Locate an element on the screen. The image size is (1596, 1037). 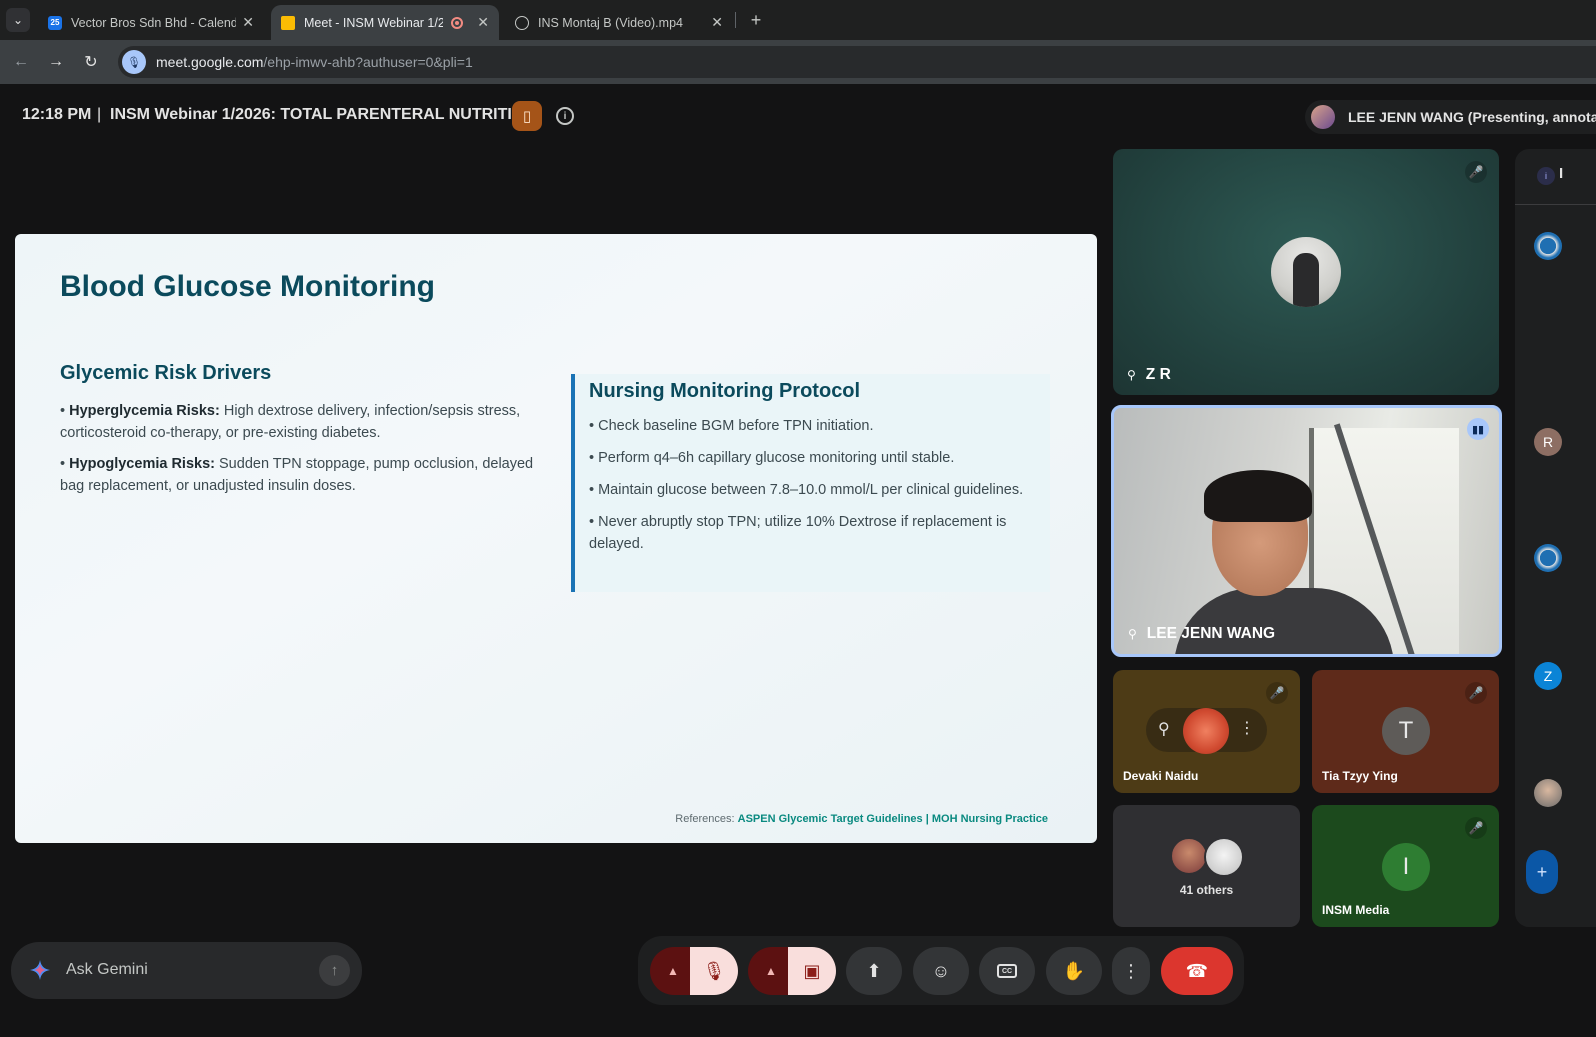
tab-title: Vector Bros Sdn Bhd - Calendar is located at coordinates (154, 22).